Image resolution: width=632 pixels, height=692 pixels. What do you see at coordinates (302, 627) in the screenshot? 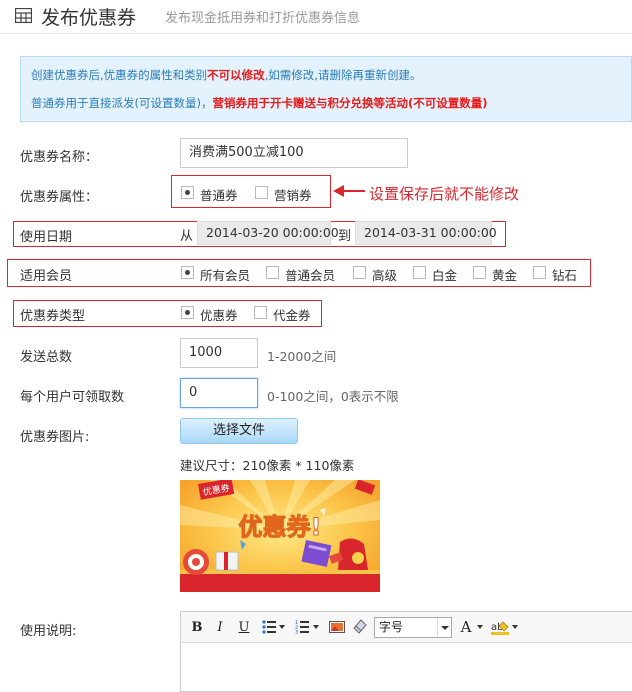
I see `numbered-list-icon: 1 2 3` at bounding box center [302, 627].